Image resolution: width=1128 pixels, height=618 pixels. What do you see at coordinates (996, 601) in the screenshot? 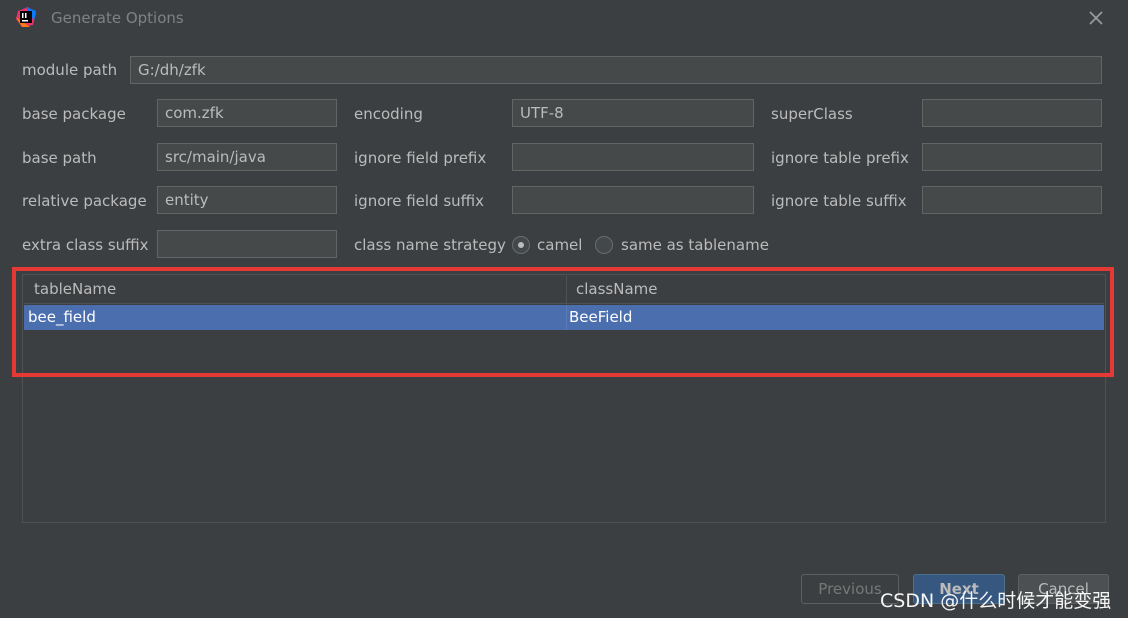
I see `watermark: CSDN @什么时候才能变强` at bounding box center [996, 601].